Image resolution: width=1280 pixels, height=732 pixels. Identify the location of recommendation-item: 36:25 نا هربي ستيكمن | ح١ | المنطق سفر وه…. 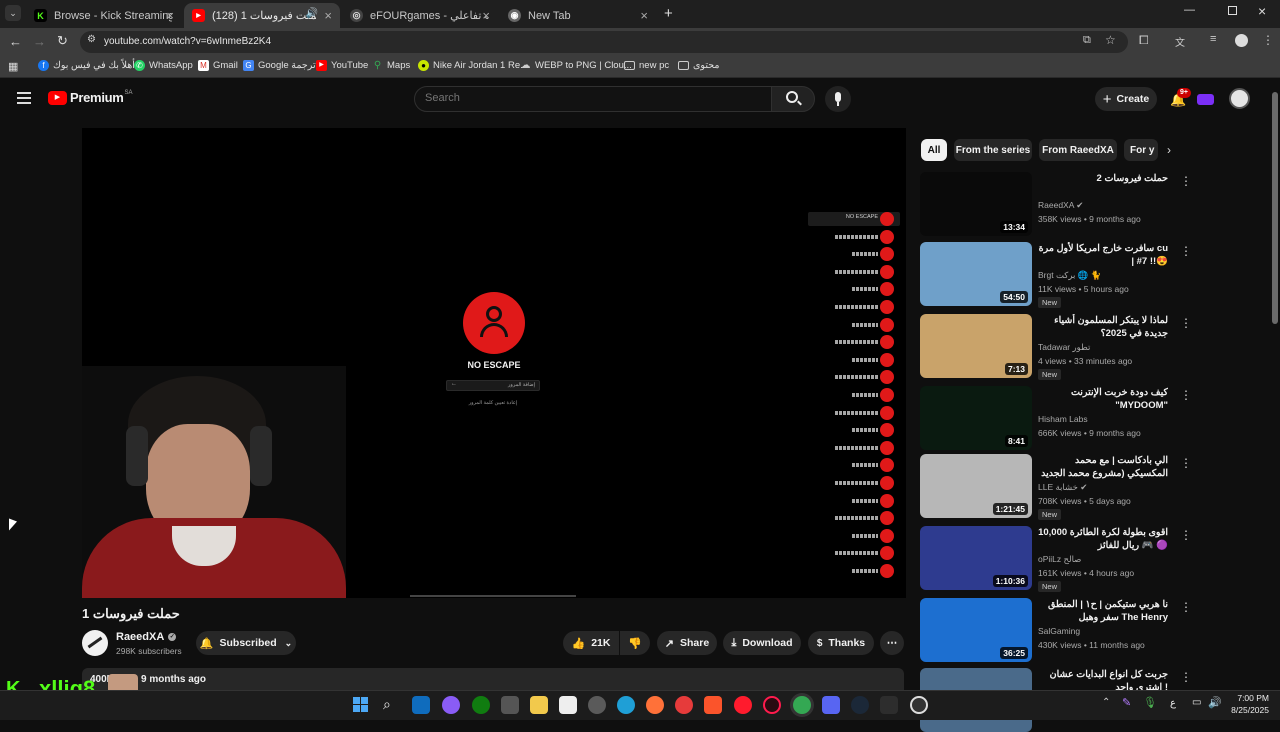
(1056, 630).